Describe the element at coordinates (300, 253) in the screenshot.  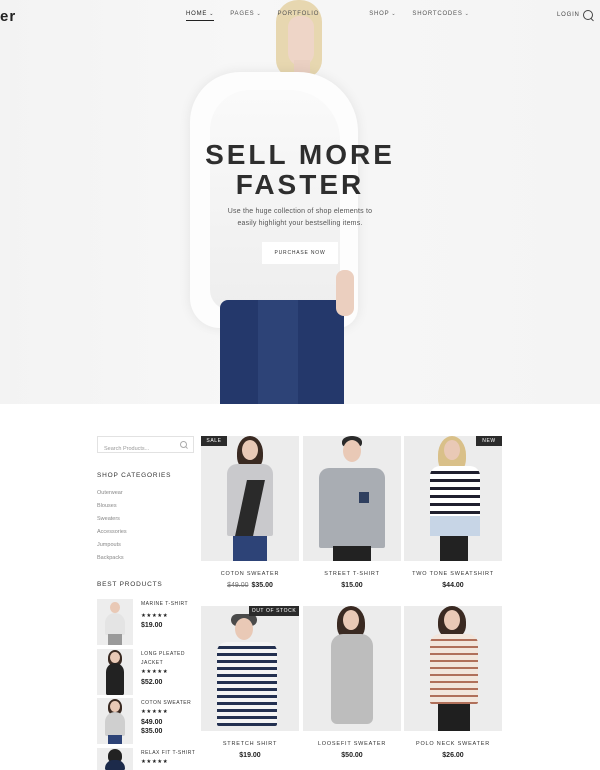
I see `purchase-now-button: PURCHASE NOW` at that location.